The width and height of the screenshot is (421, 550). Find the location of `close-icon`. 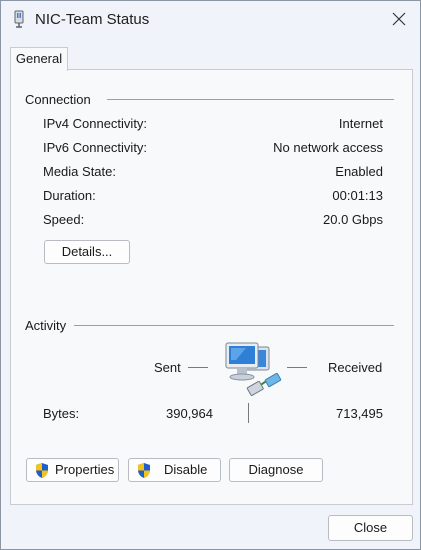

close-icon is located at coordinates (399, 19).